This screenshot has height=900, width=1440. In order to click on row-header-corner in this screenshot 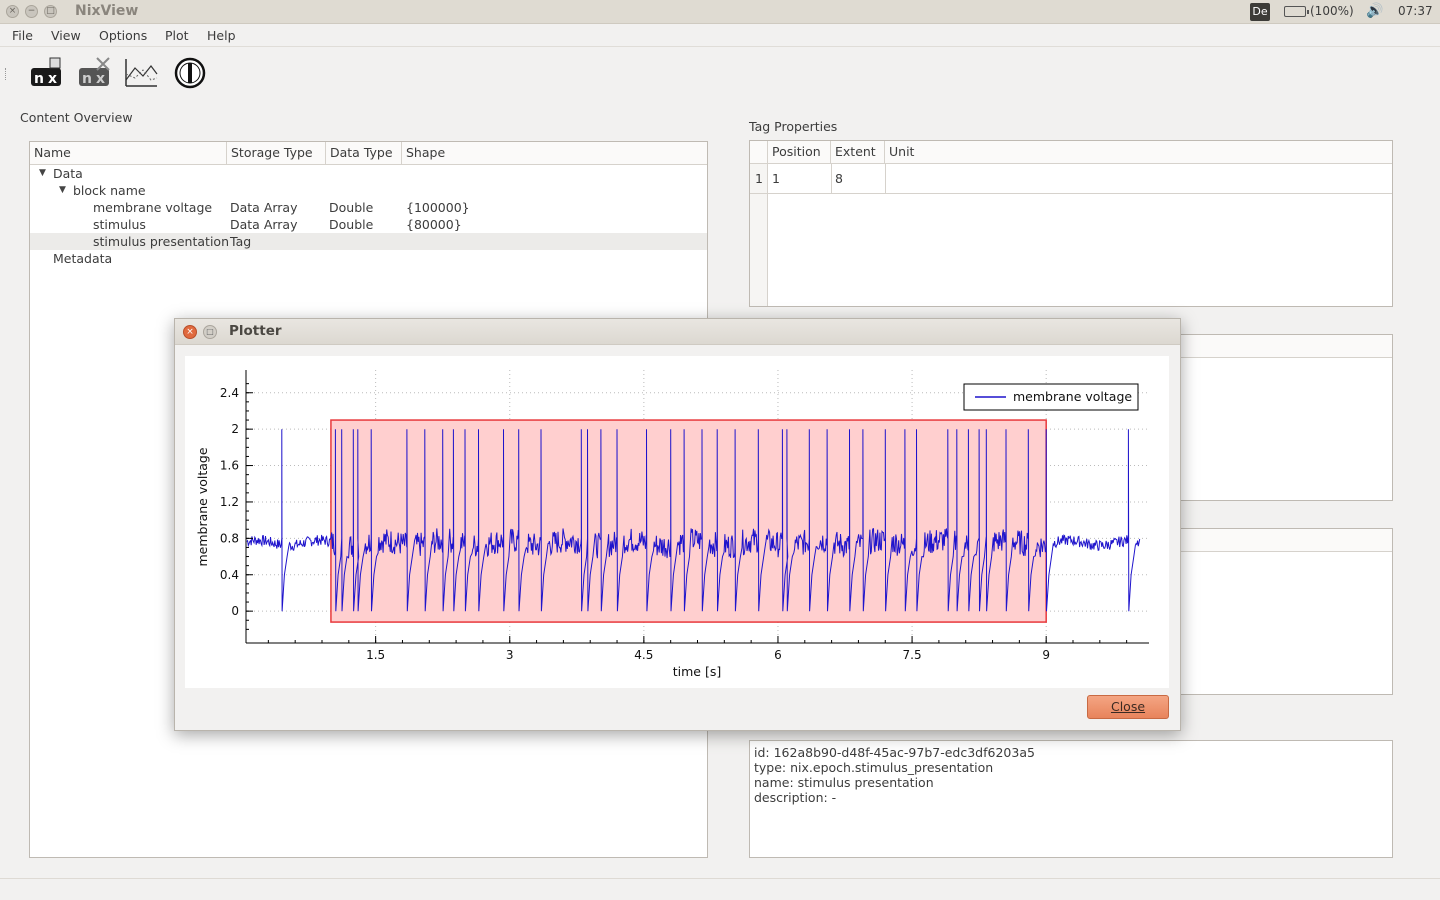, I will do `click(759, 152)`.